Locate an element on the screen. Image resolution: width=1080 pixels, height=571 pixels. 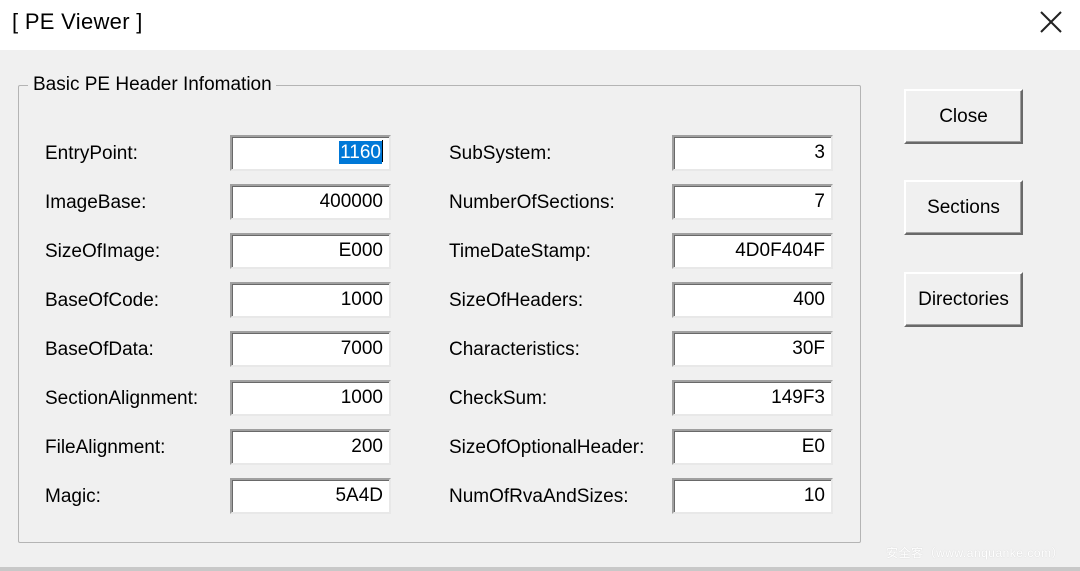
magic-label: Magic: is located at coordinates (73, 496).